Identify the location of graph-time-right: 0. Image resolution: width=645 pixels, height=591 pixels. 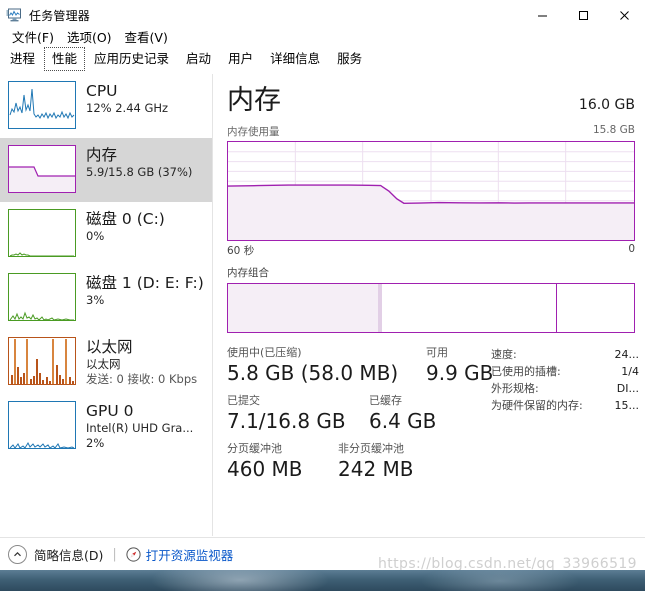
(631, 249).